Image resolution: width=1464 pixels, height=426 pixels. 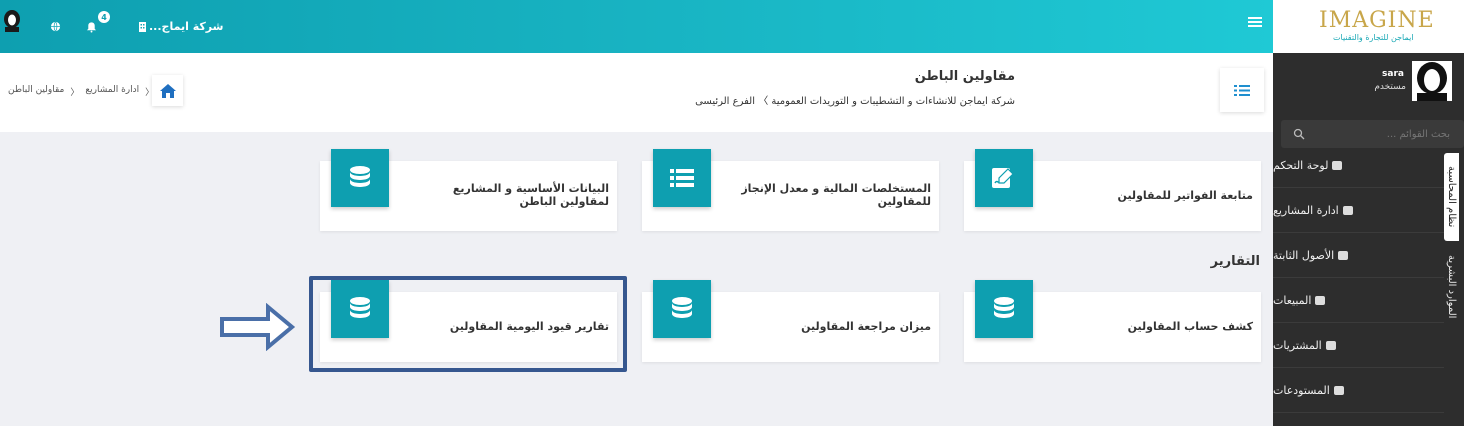 What do you see at coordinates (1337, 165) in the screenshot?
I see `dashboard-icon` at bounding box center [1337, 165].